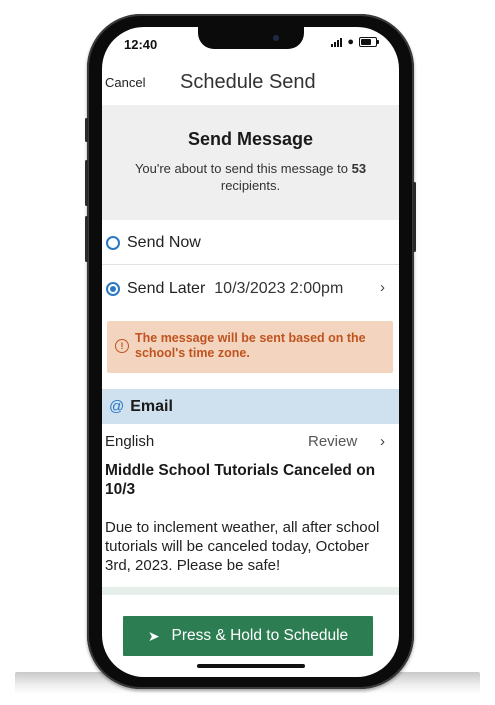 The width and height of the screenshot is (495, 705). What do you see at coordinates (250, 591) in the screenshot?
I see `scroll-fade` at bounding box center [250, 591].